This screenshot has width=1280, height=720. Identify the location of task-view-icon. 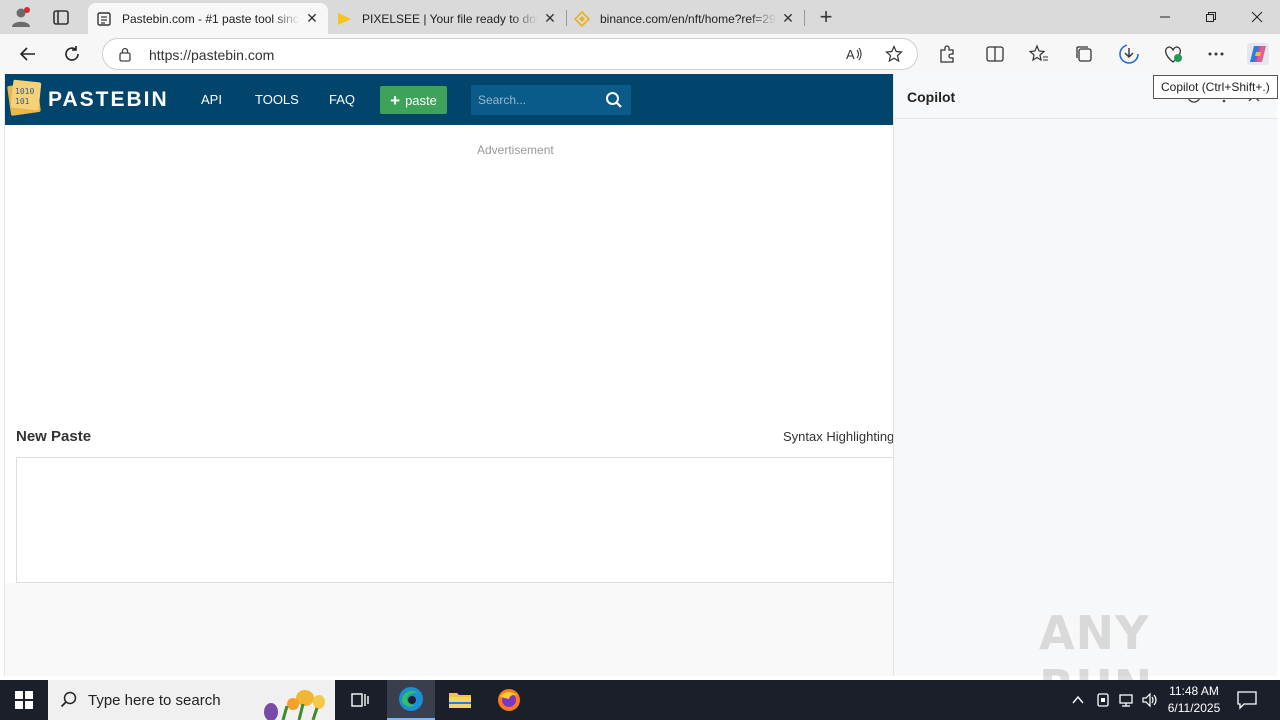
(360, 700).